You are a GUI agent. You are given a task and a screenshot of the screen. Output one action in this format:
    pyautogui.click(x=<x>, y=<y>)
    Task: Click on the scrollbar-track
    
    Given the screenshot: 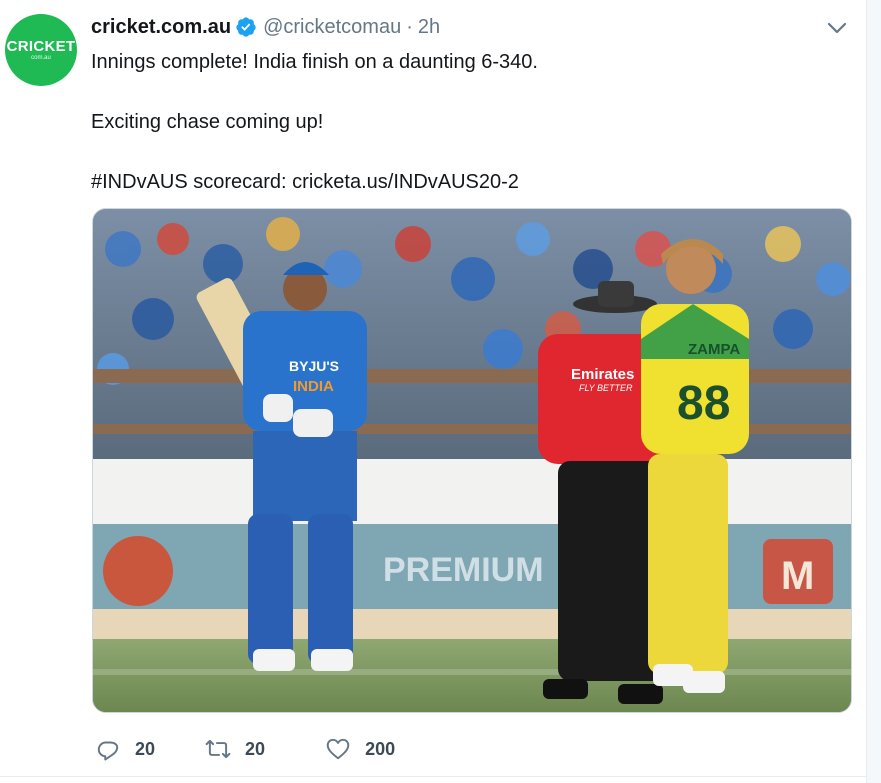 What is the action you would take?
    pyautogui.click(x=874, y=391)
    